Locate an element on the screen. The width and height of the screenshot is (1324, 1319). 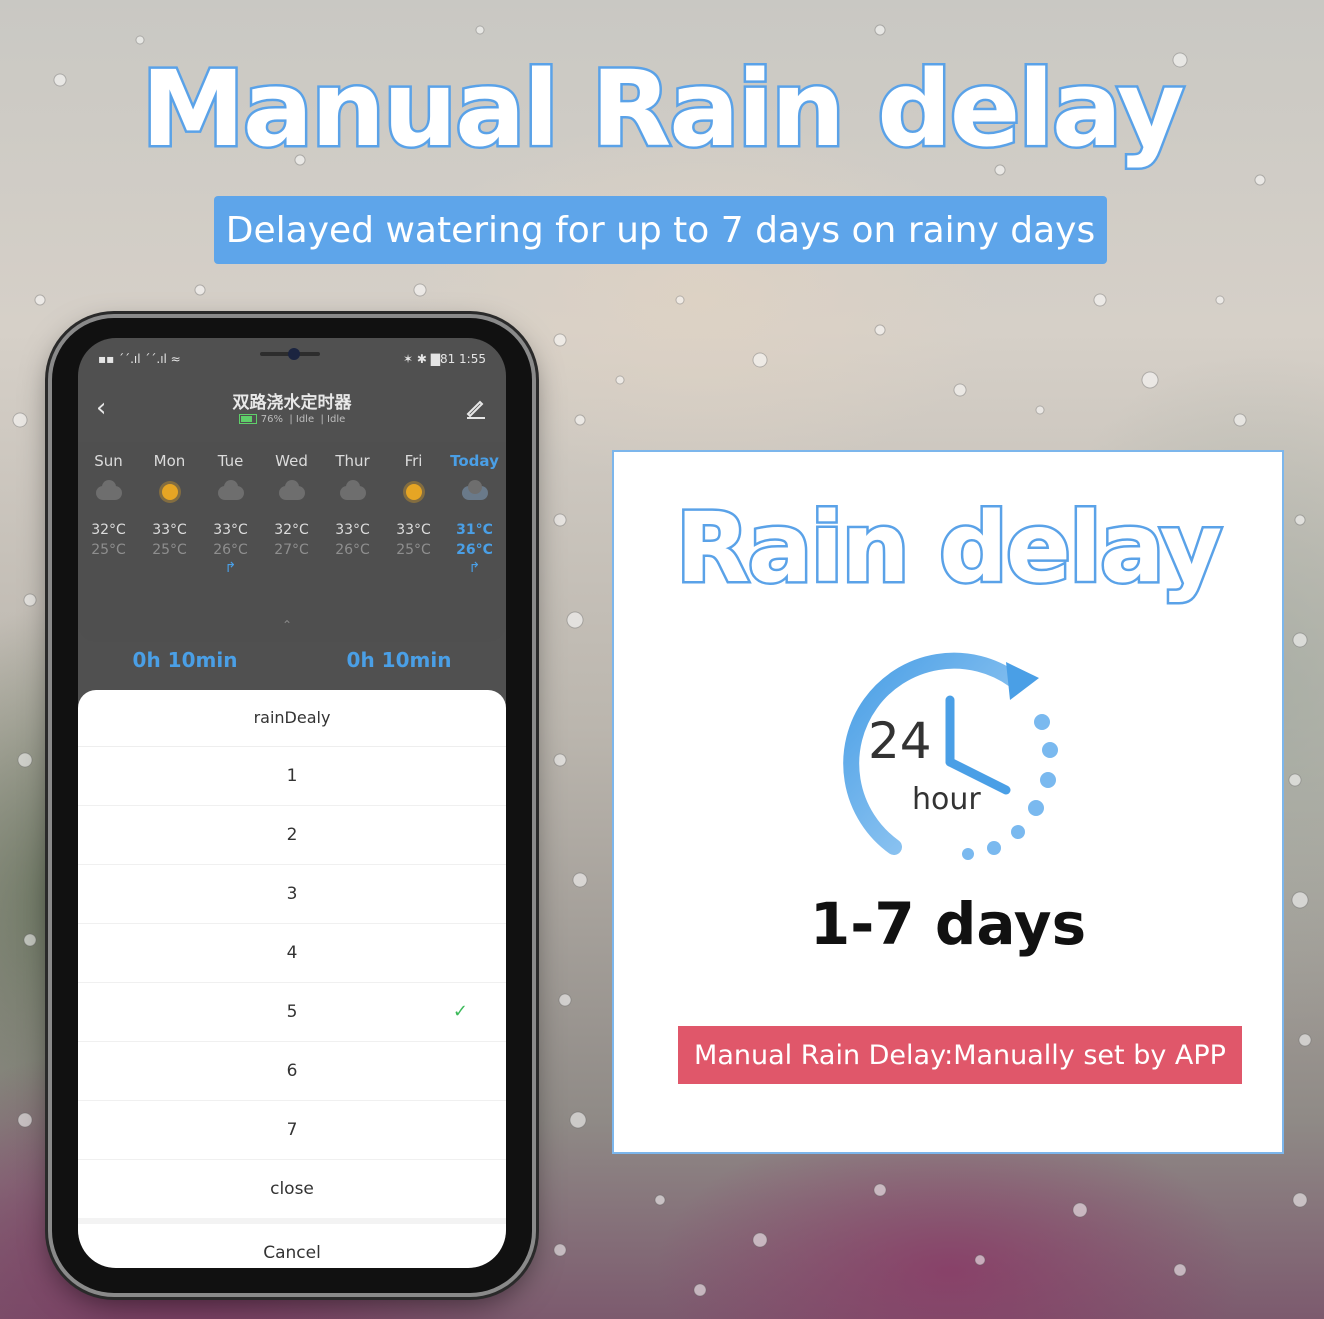
day-label: Thur is located at coordinates (352, 461).